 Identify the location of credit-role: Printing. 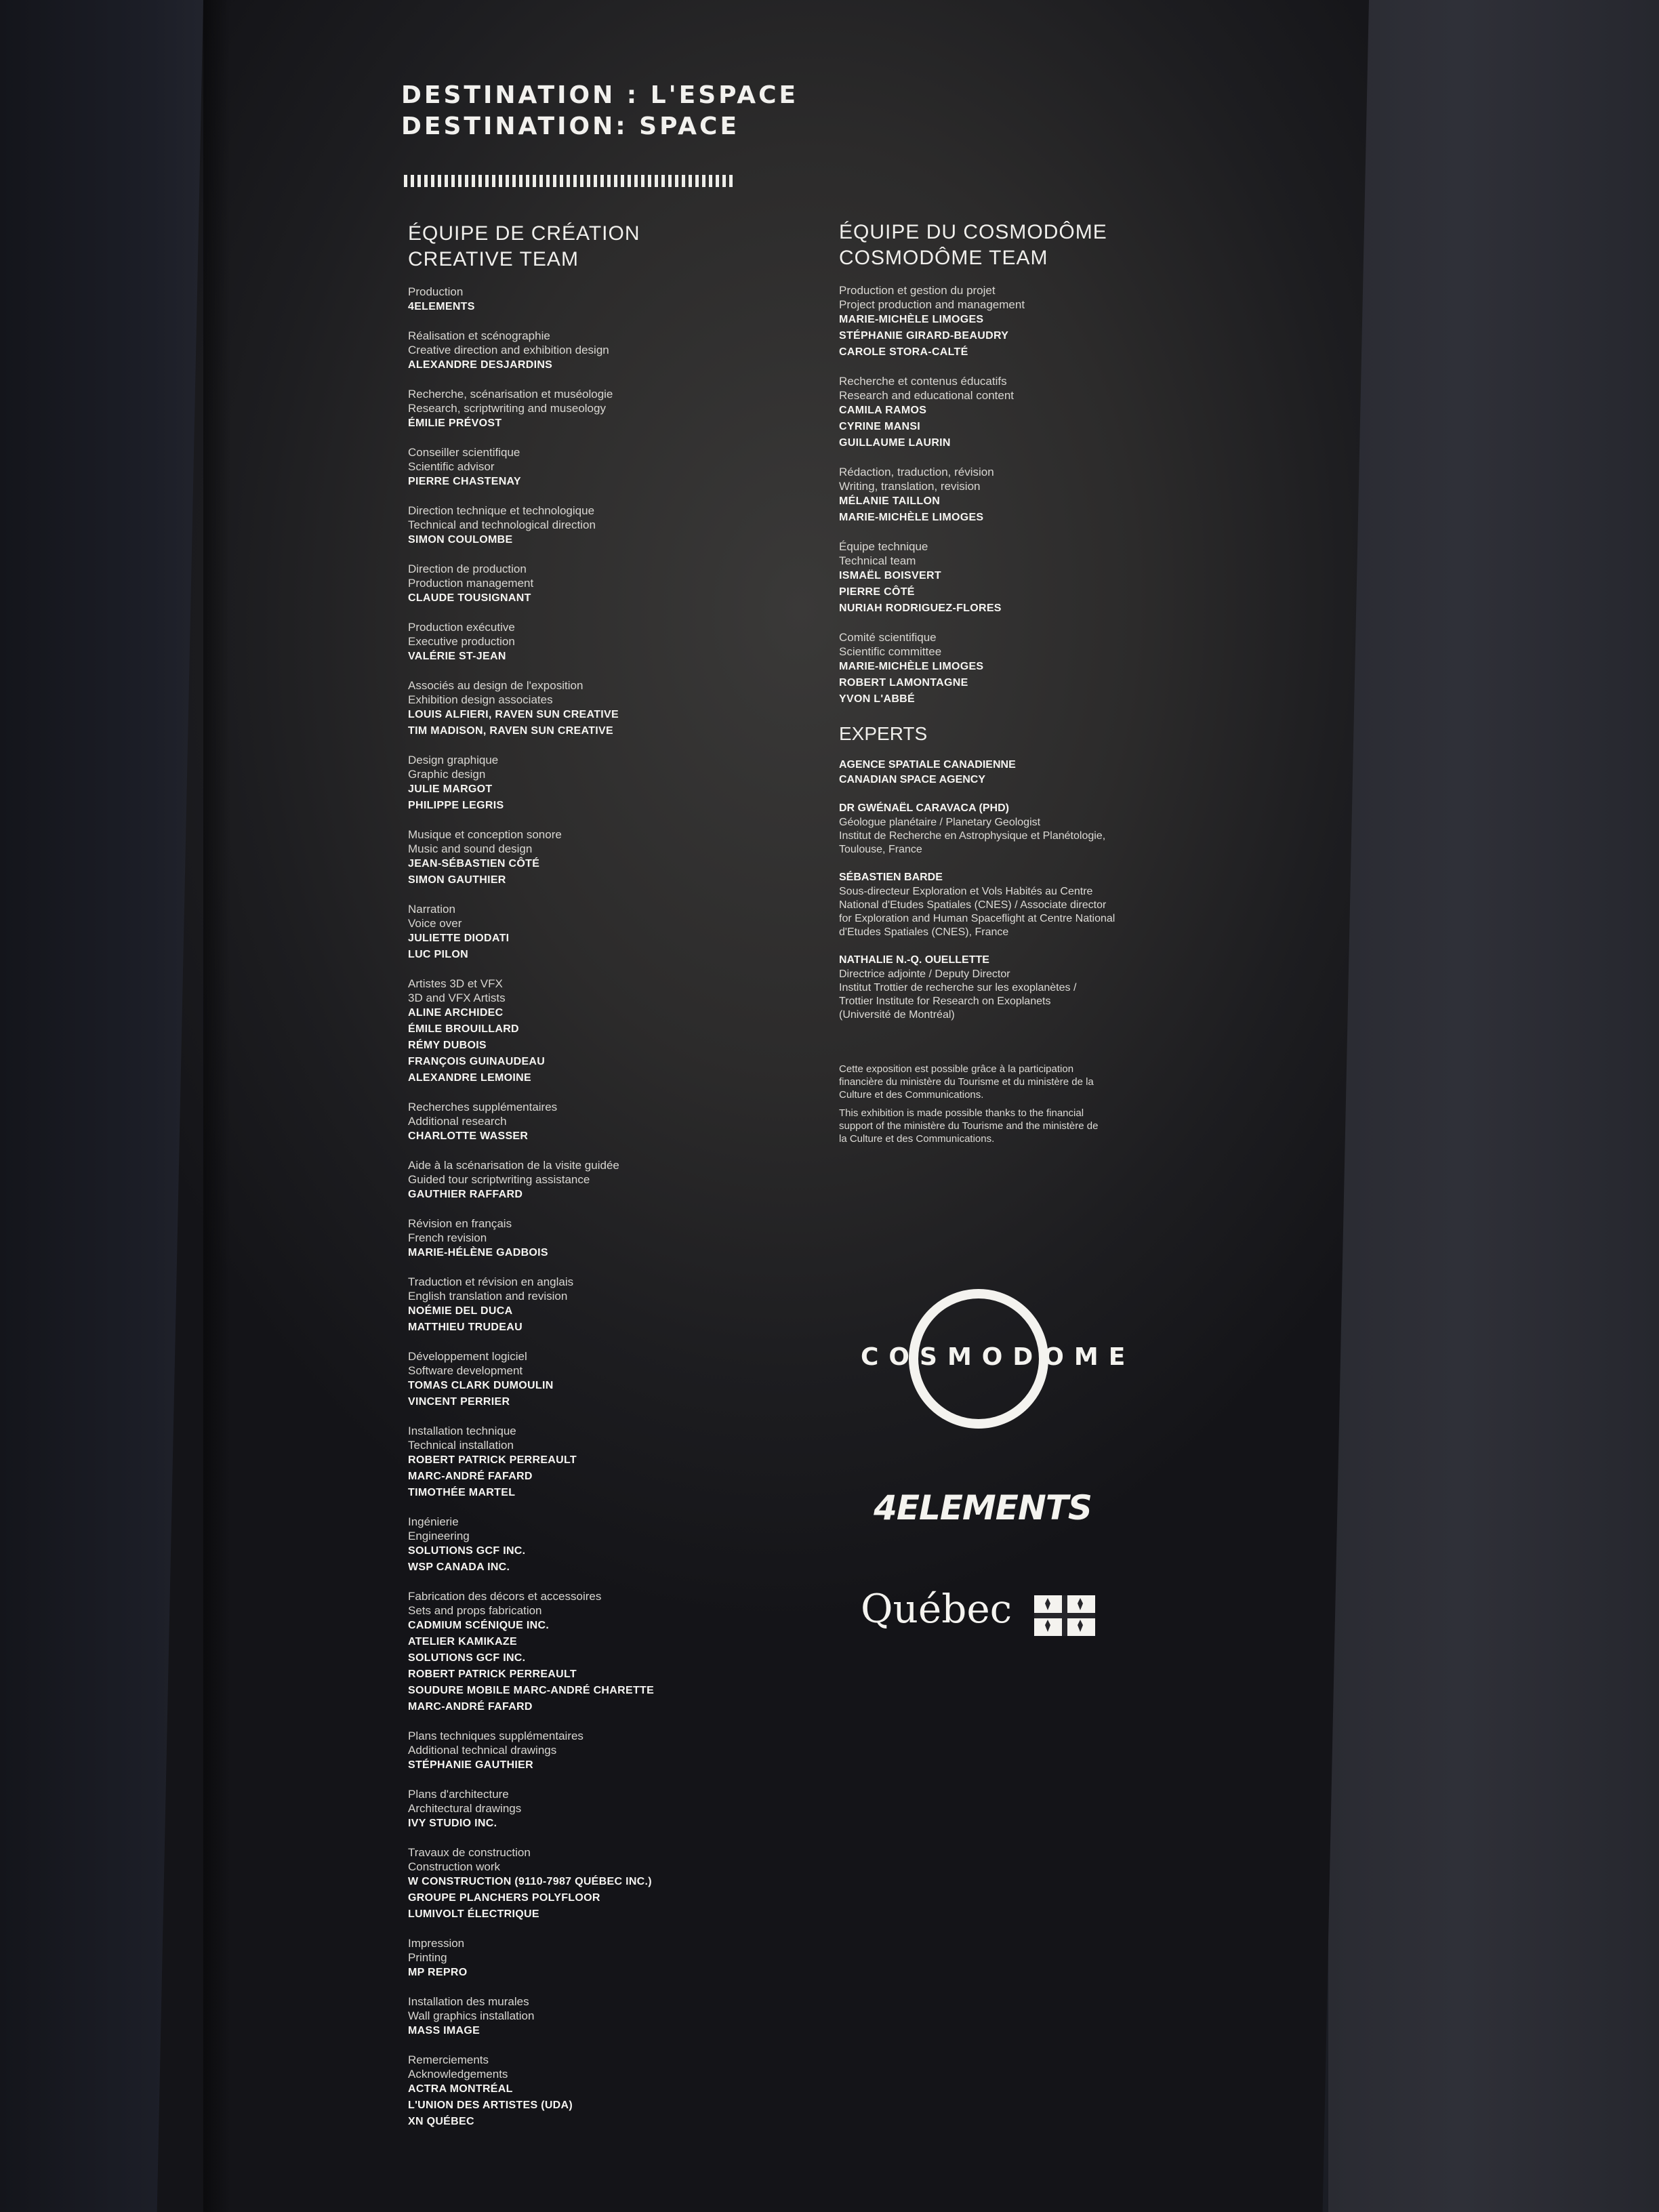
(427, 1958).